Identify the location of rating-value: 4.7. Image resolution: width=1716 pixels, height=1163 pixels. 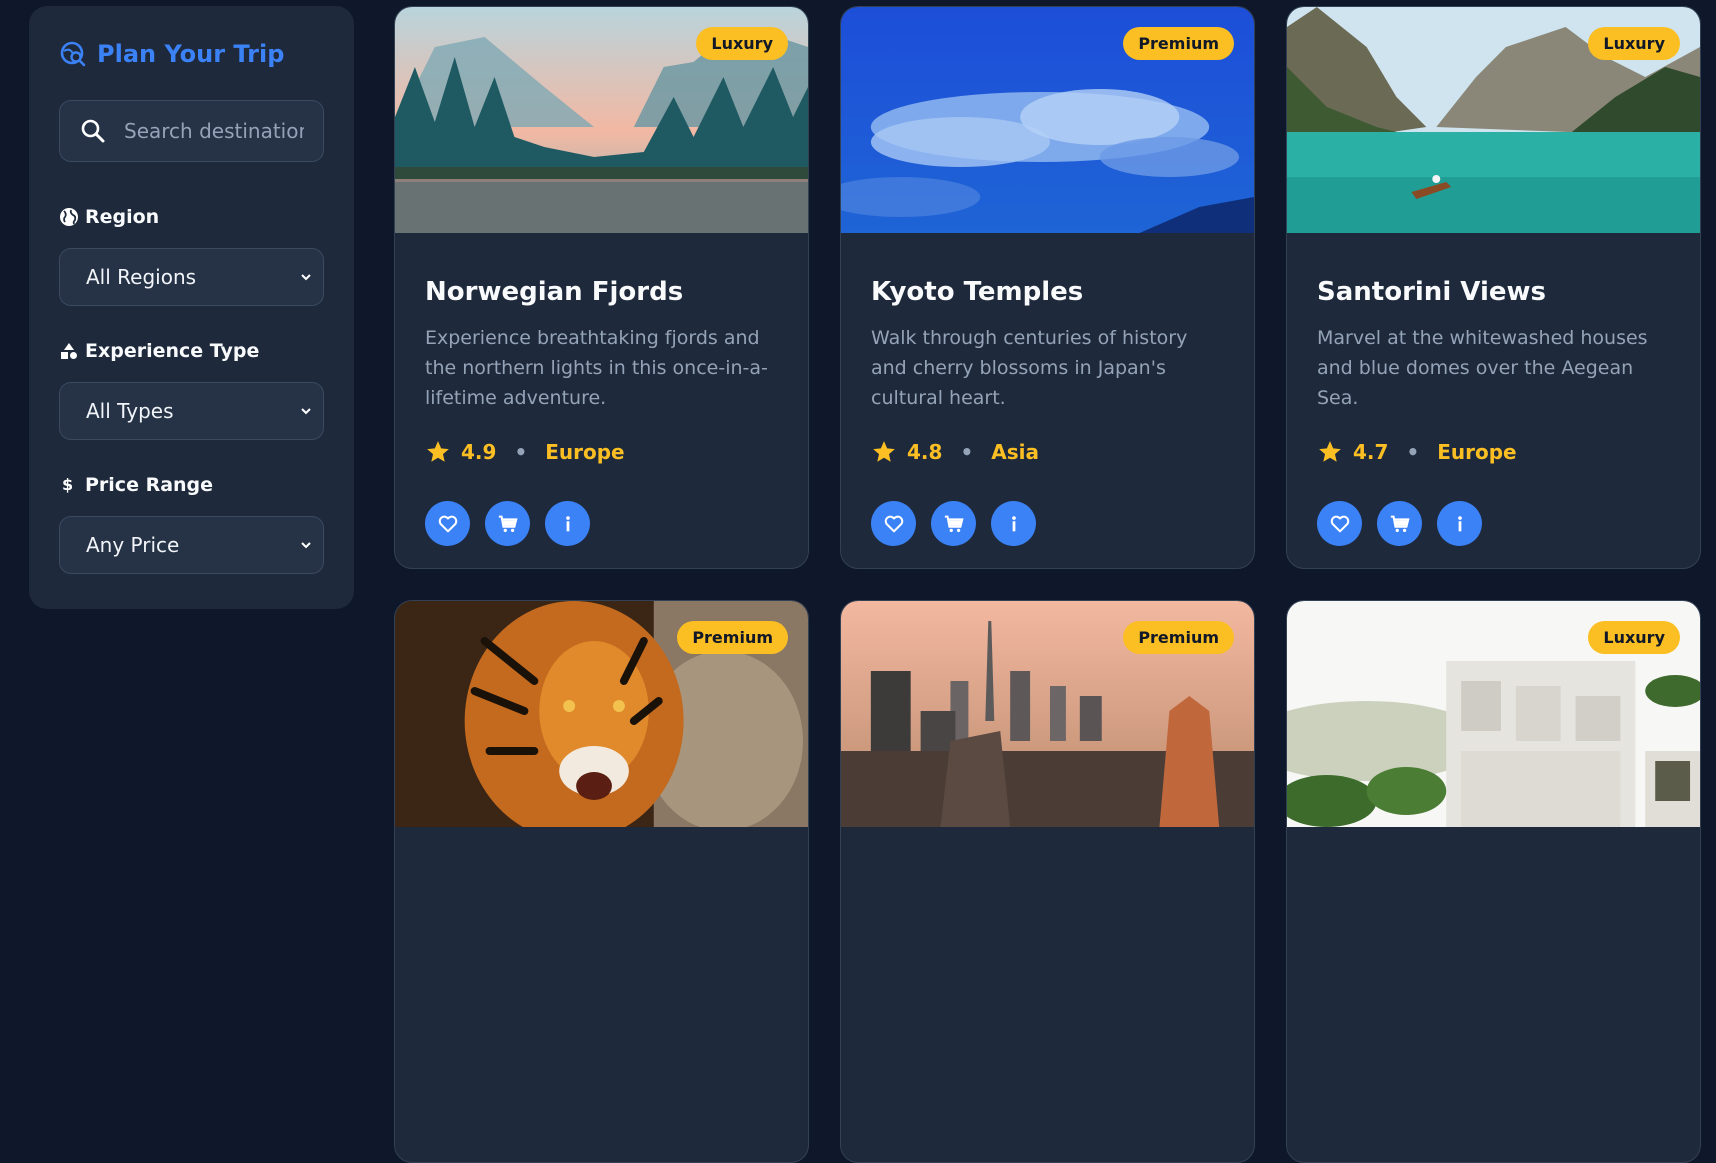
(1371, 452).